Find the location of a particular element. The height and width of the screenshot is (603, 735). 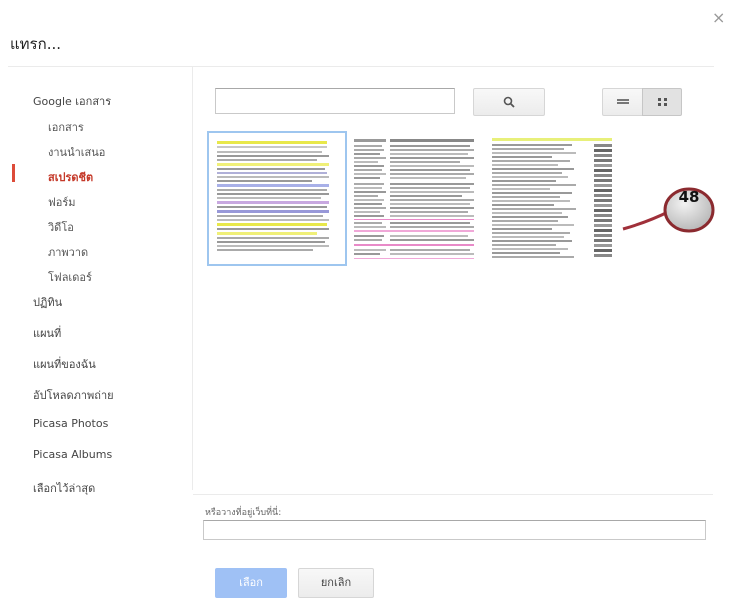

sidebar-item-picasa-albums: Picasa Albums is located at coordinates (72, 454).